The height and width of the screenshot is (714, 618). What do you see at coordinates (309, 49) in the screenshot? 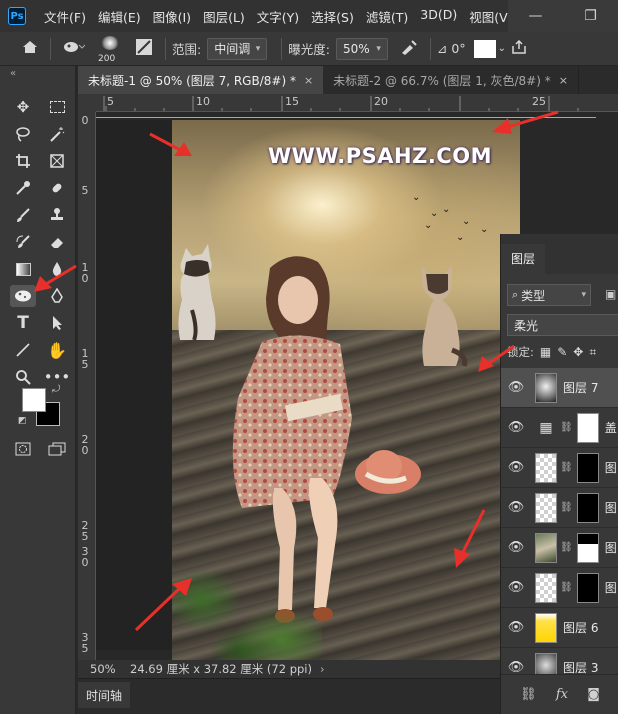
I see `options-bar: 200 范围: 中间调 ▾ 曝光度: 50% ▾ ⊿ 0° ⌄` at bounding box center [309, 49].